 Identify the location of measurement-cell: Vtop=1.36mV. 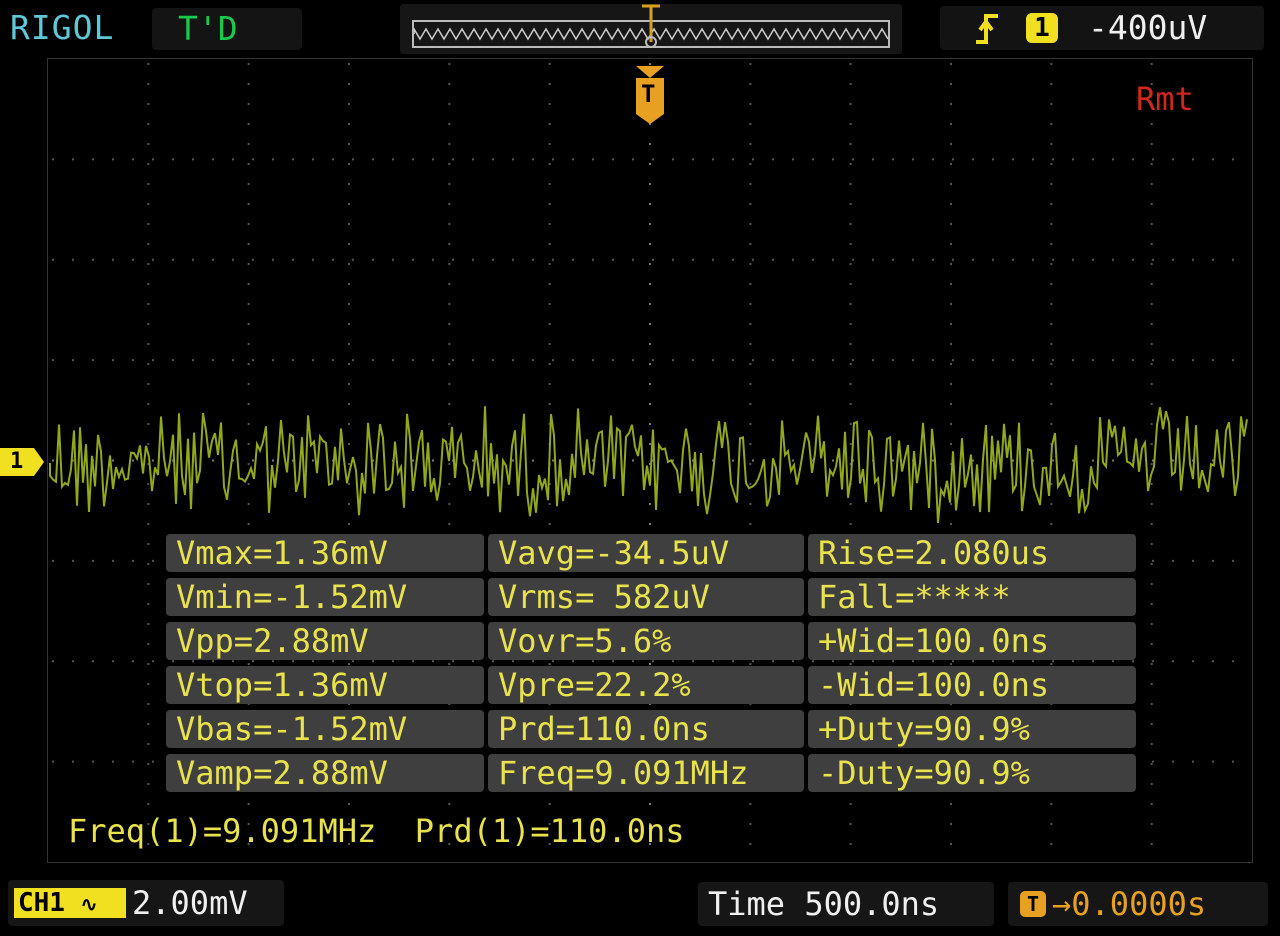
(325, 685).